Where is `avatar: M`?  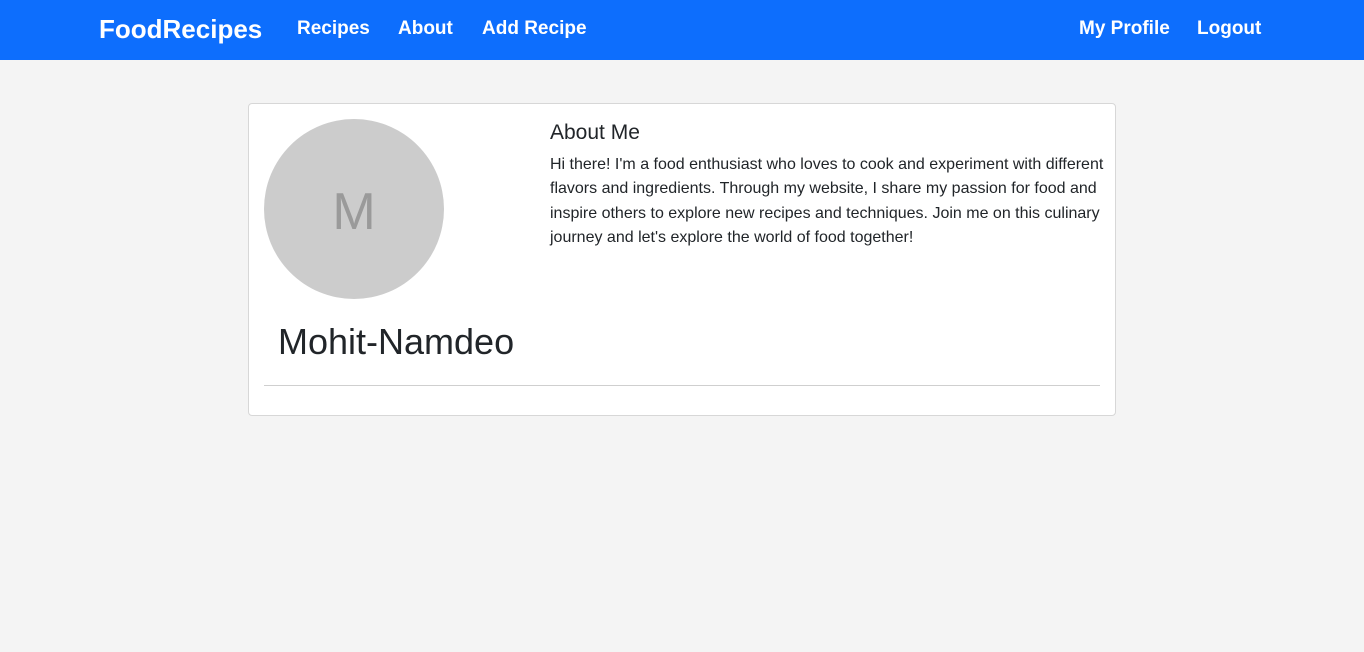 avatar: M is located at coordinates (354, 209).